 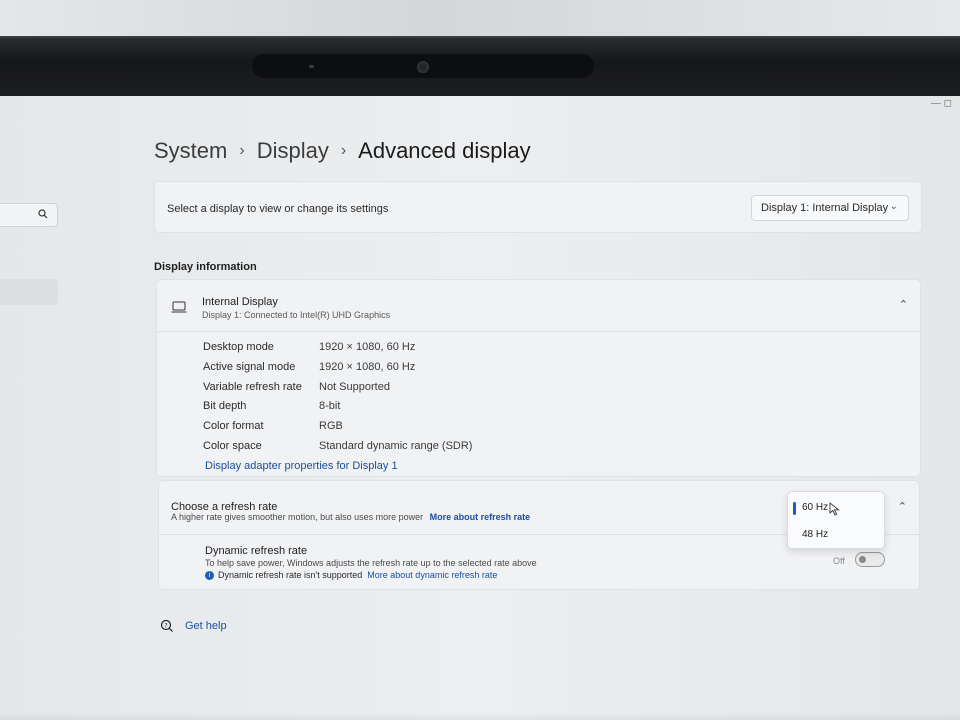 I want to click on info-value: 8-bit, so click(x=330, y=406).